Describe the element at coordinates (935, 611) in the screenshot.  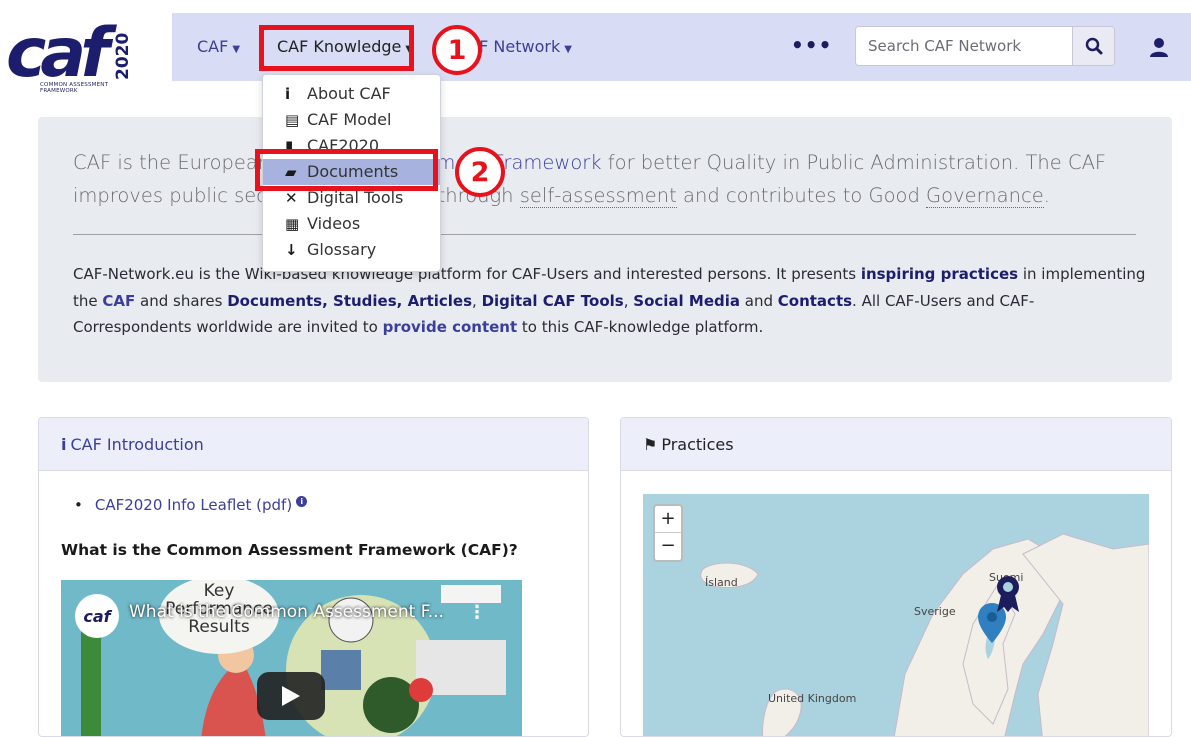
I see `map-label: Sverige` at that location.